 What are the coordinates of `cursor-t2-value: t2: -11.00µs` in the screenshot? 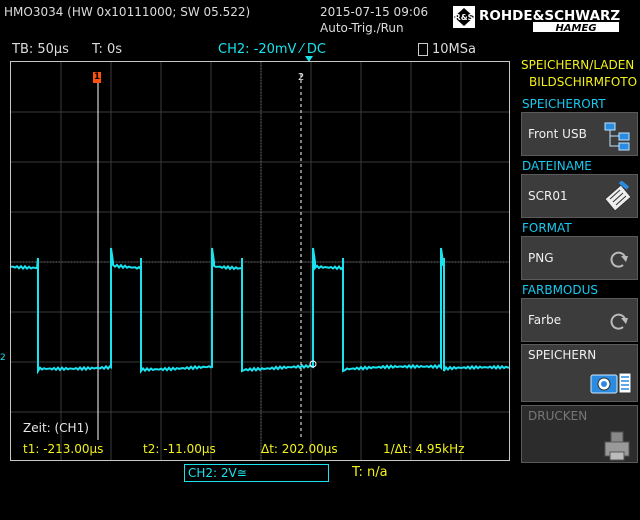 It's located at (179, 449).